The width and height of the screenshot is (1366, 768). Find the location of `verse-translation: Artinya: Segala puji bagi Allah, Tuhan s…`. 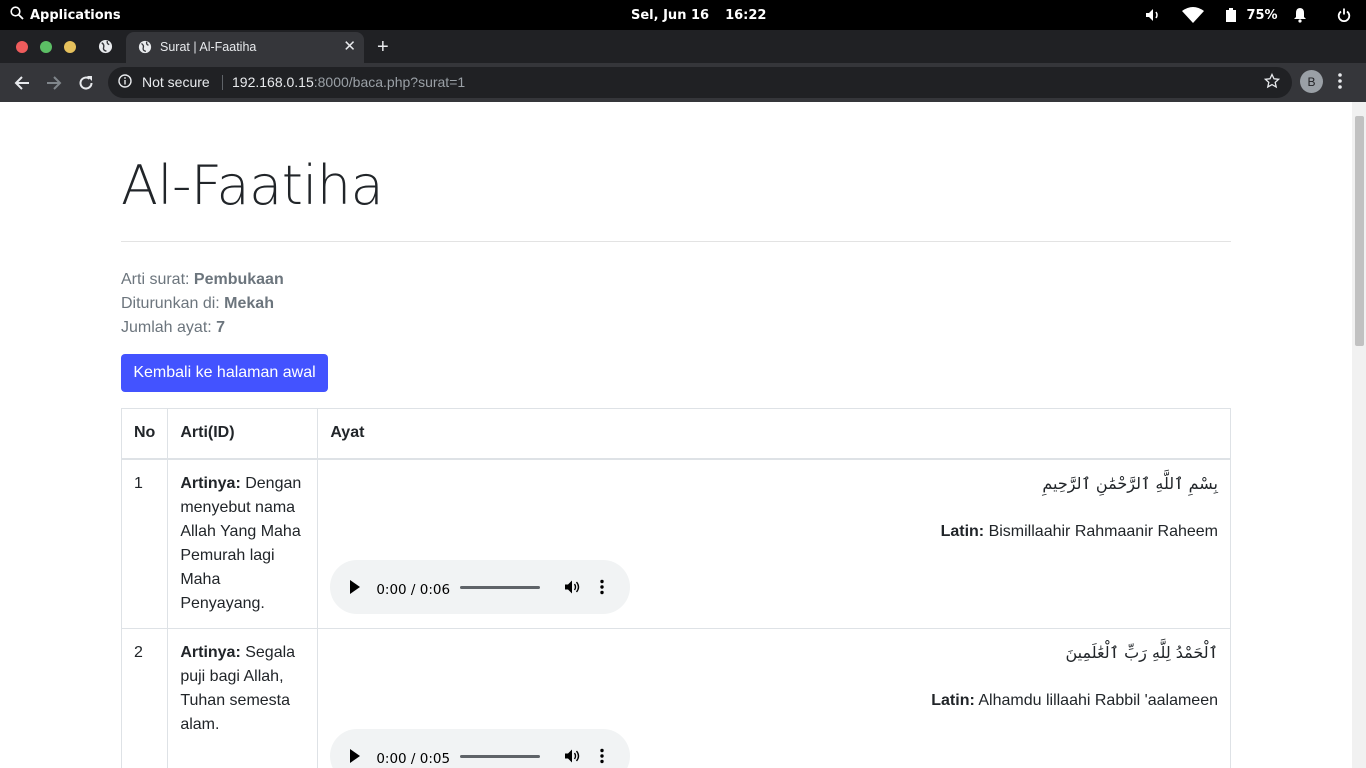

verse-translation: Artinya: Segala puji bagi Allah, Tuhan s… is located at coordinates (243, 697).